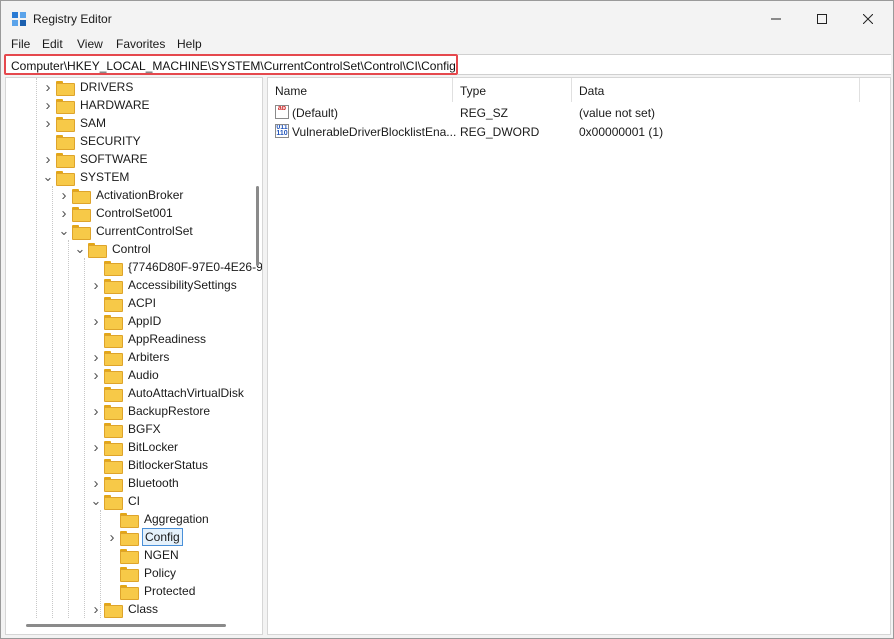  What do you see at coordinates (512, 90) in the screenshot?
I see `column-header-type: Type` at bounding box center [512, 90].